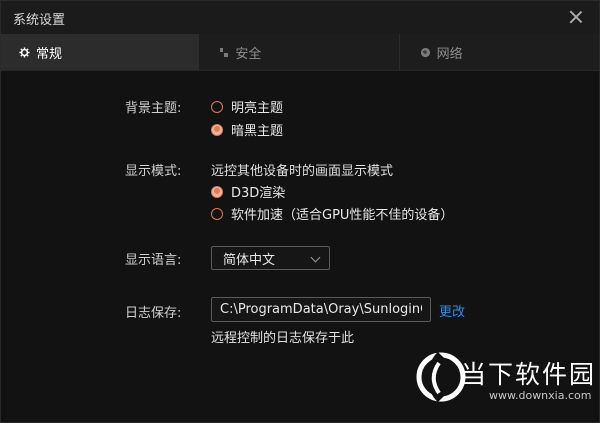  What do you see at coordinates (302, 171) in the screenshot?
I see `display-mode-description: 远控其他设备时的画面显示模式` at bounding box center [302, 171].